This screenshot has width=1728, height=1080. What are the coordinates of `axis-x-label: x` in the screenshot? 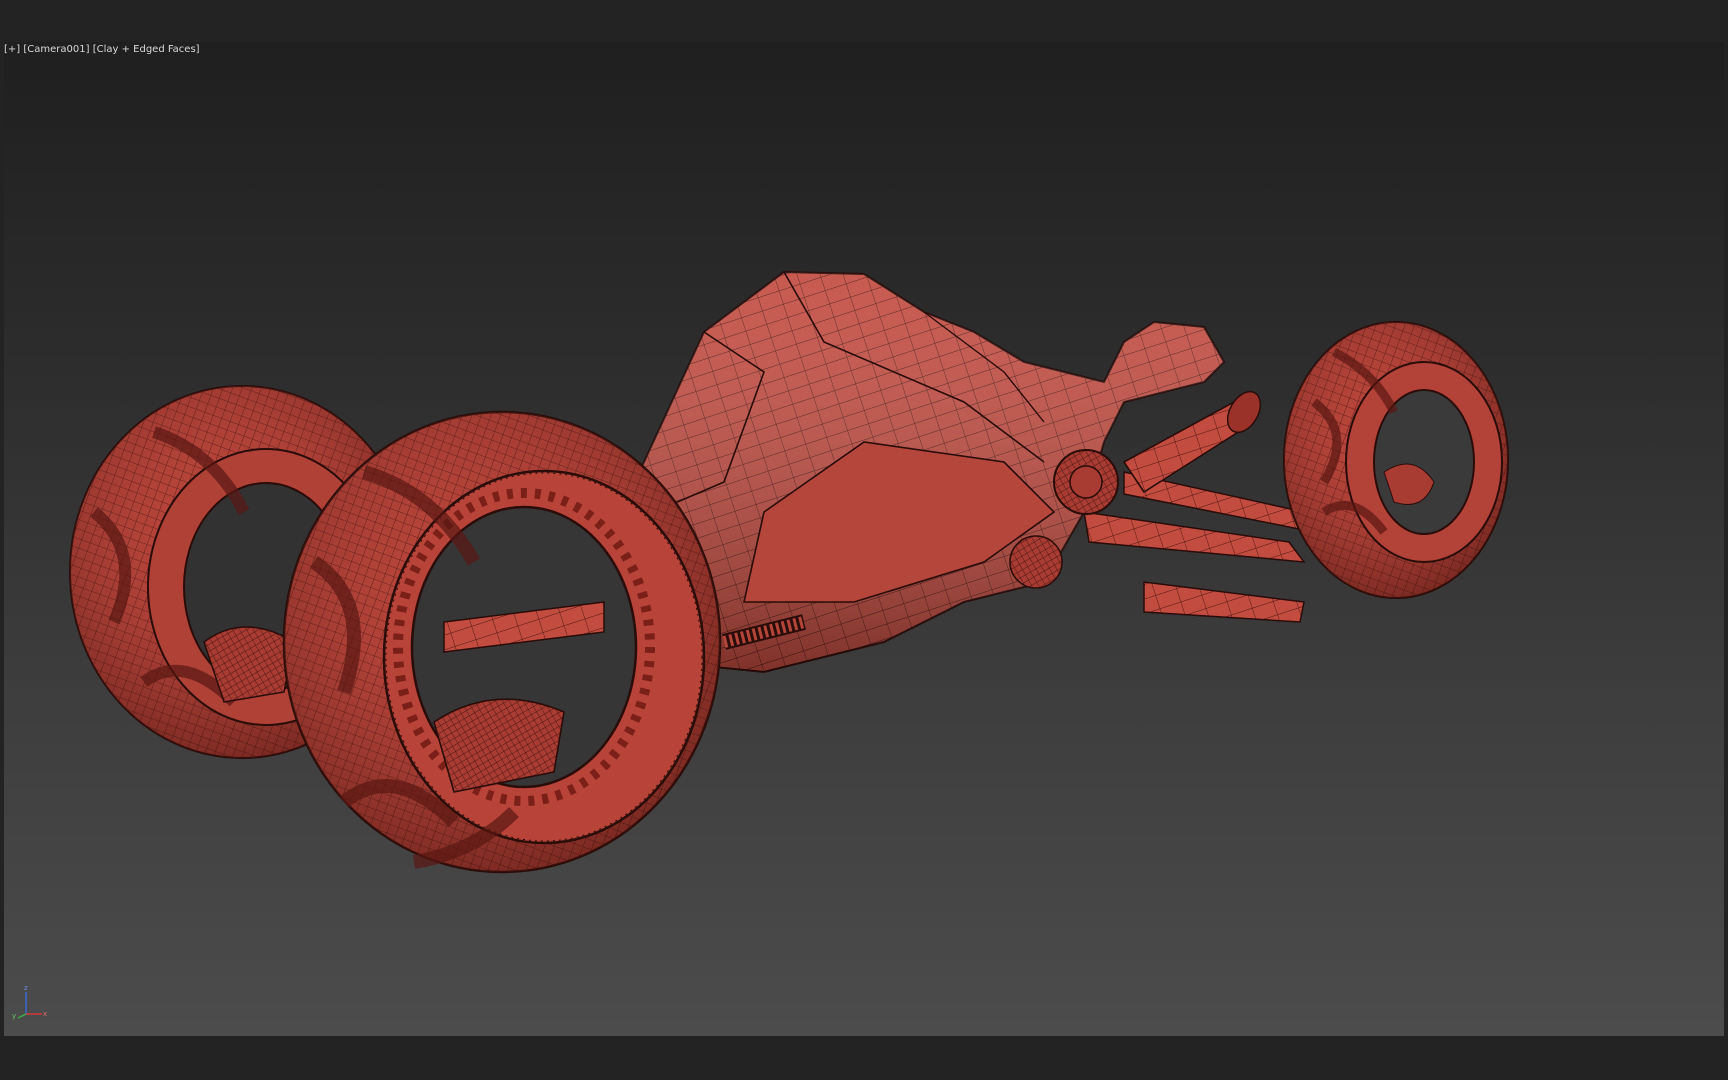 It's located at (45, 1014).